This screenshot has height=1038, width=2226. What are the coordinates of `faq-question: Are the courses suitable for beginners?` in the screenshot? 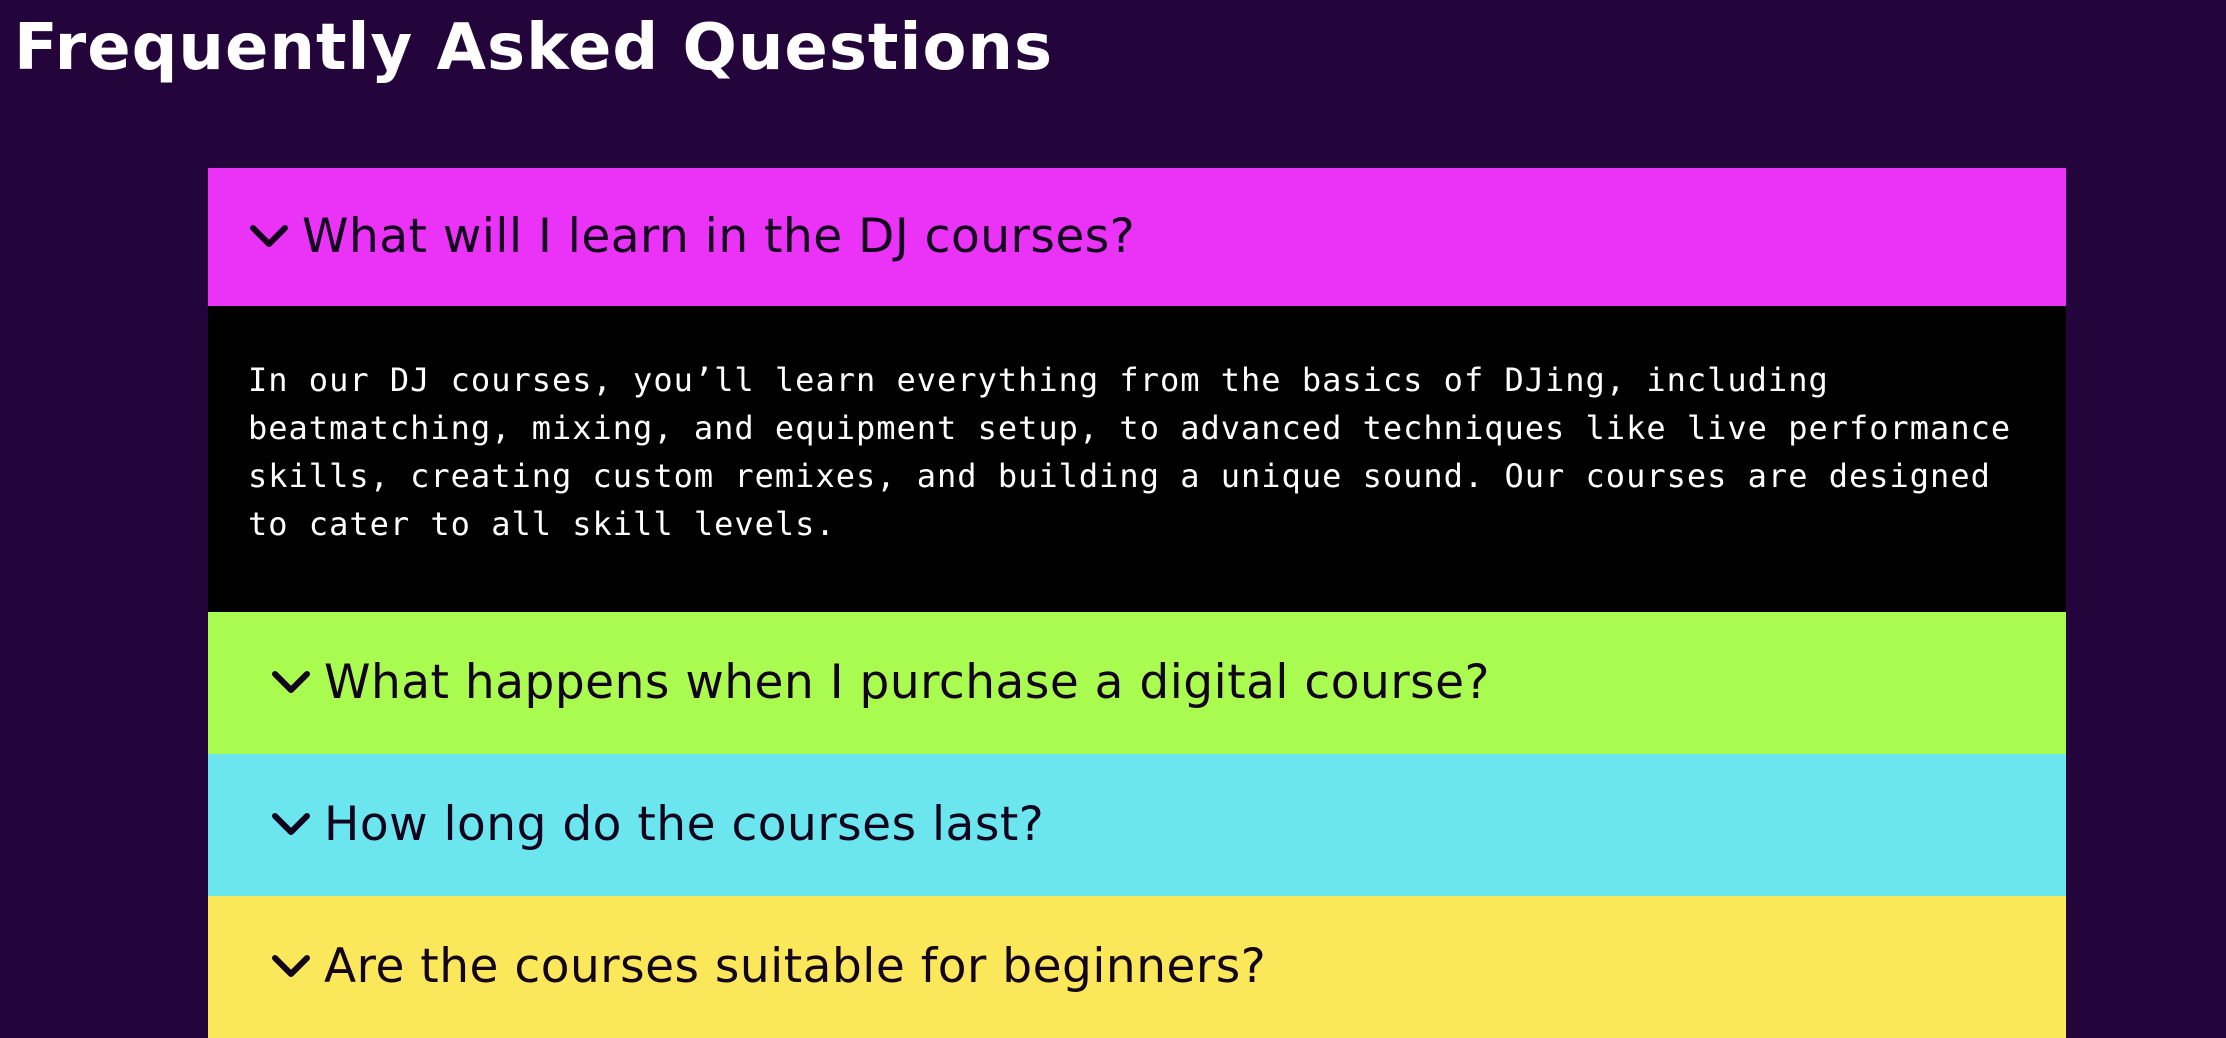 It's located at (795, 966).